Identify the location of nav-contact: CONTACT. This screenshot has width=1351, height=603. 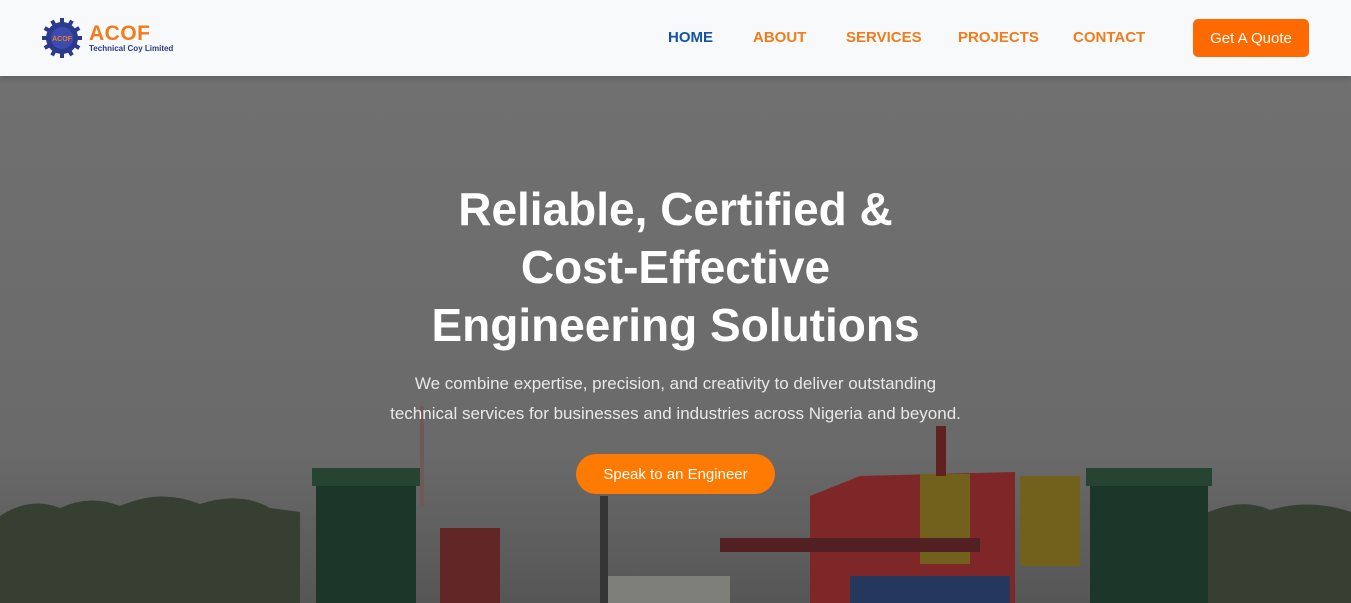
(1109, 37).